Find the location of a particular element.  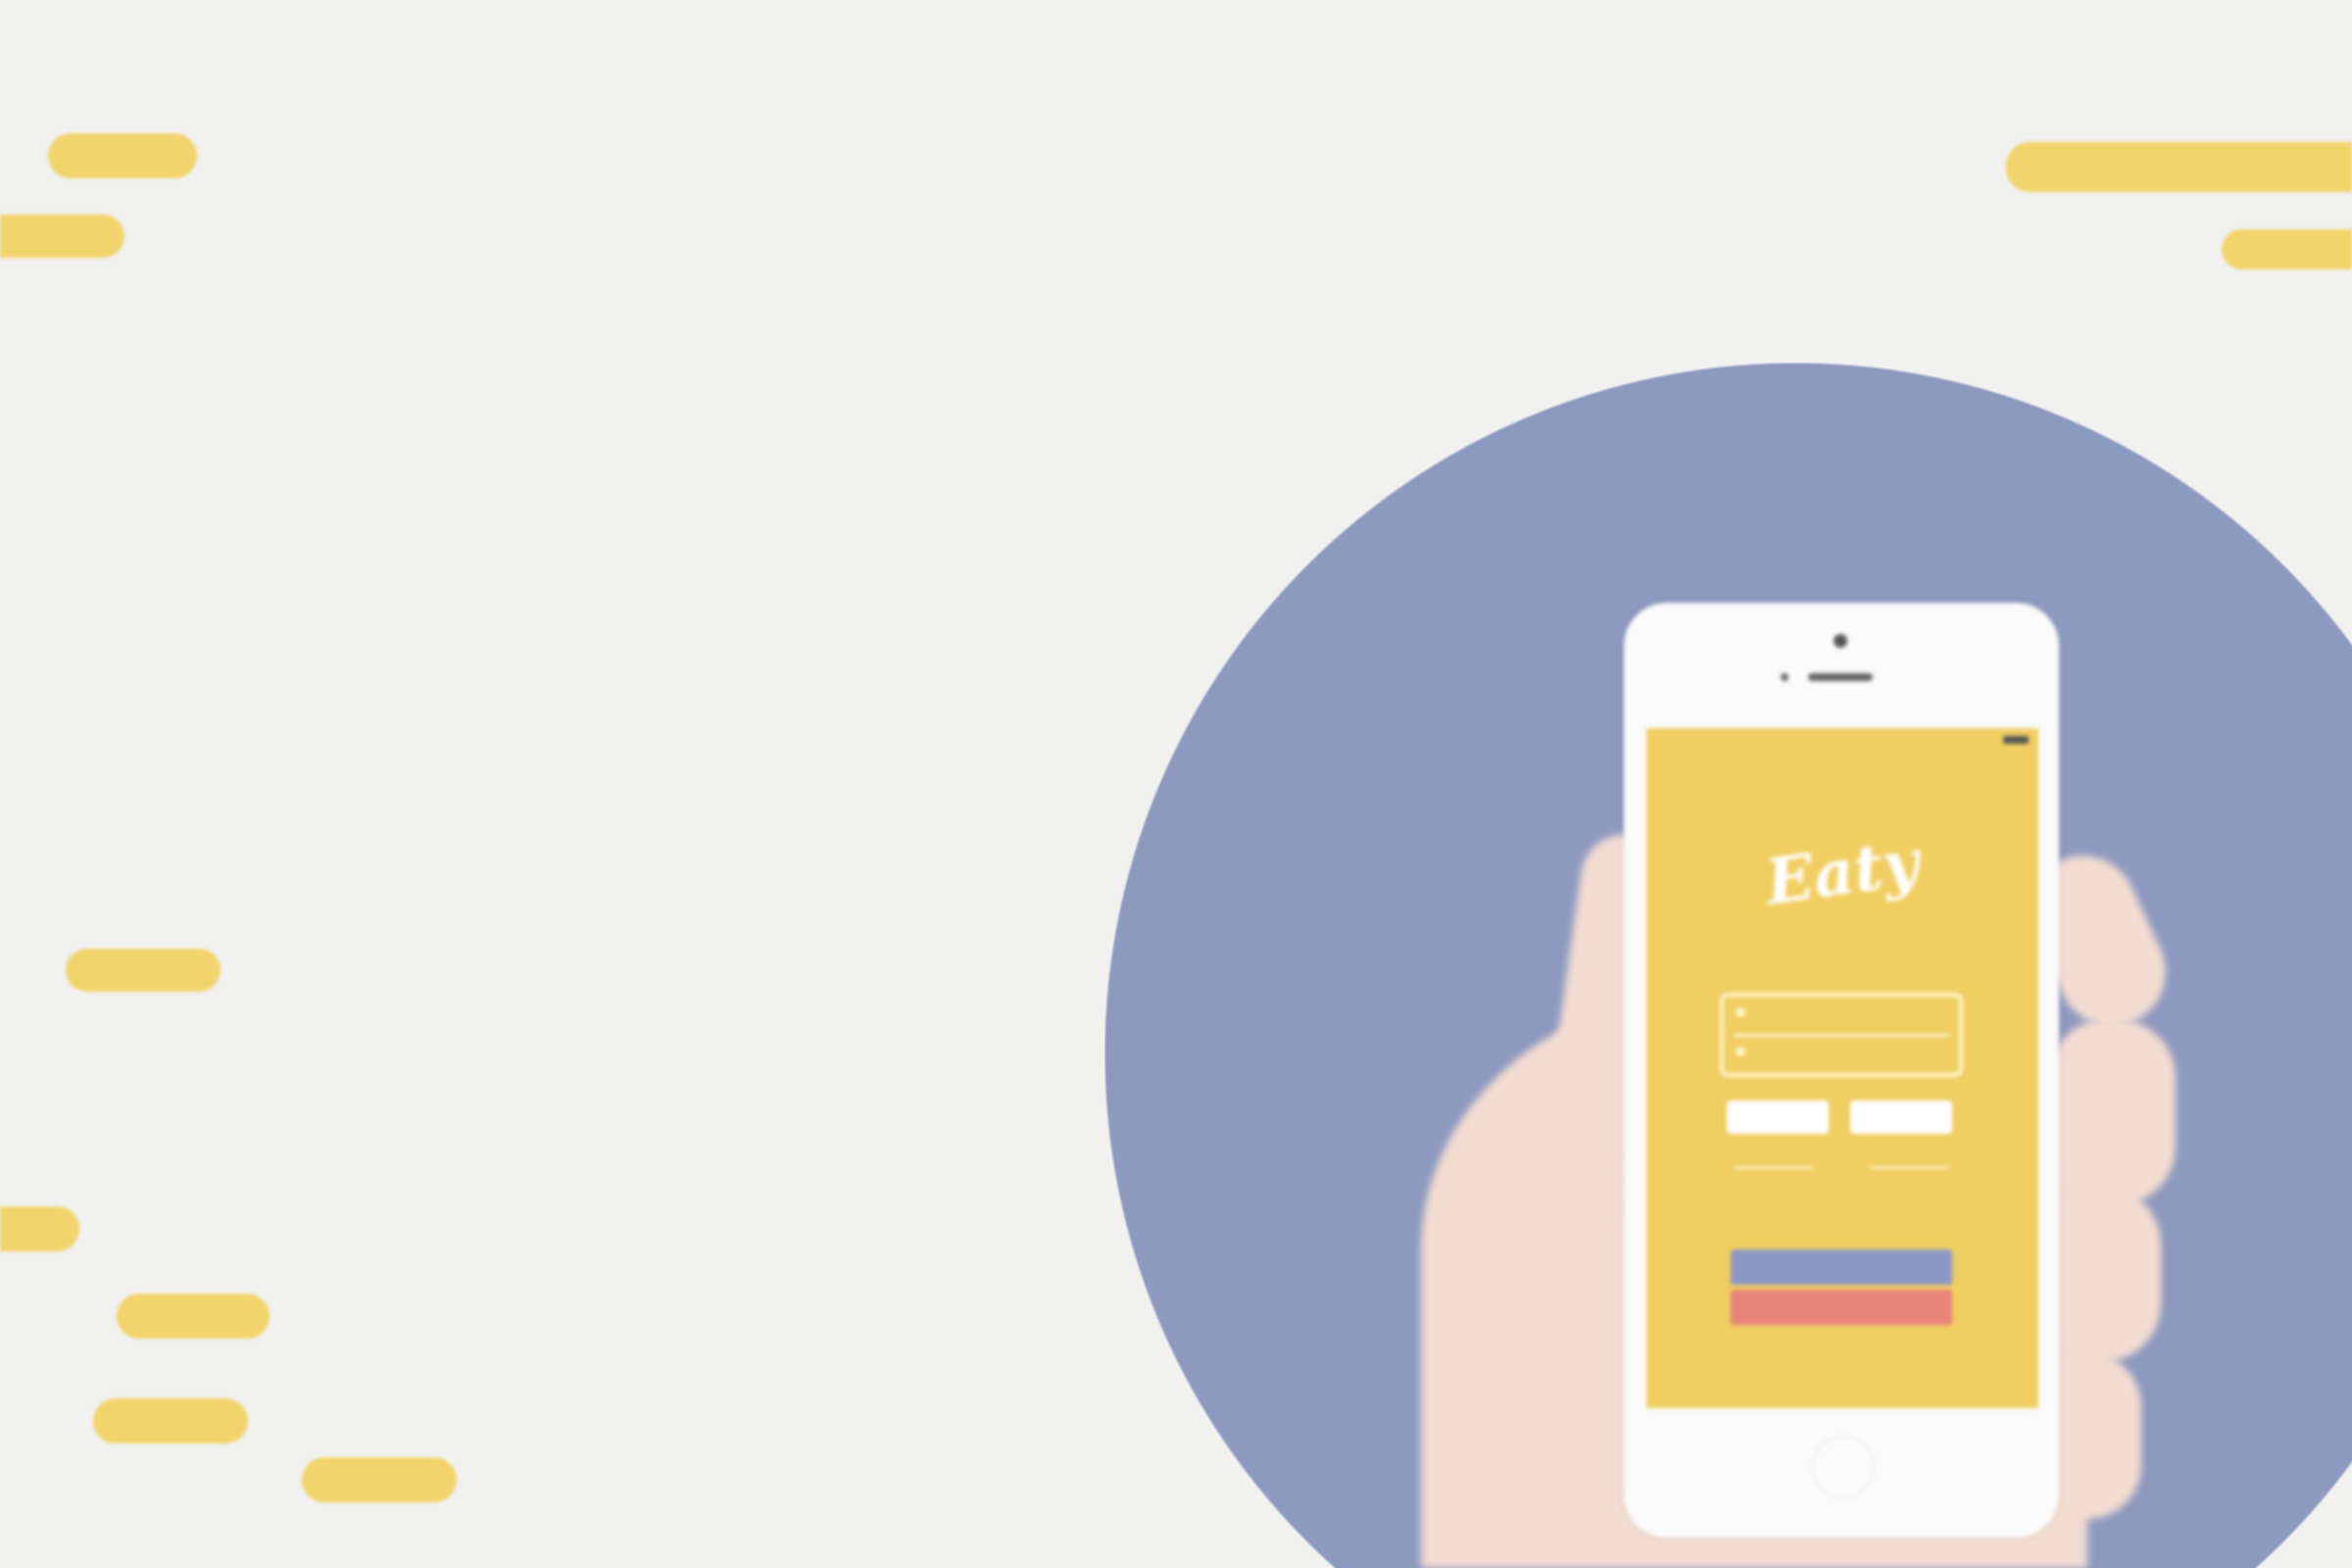

speaker-icon is located at coordinates (1840, 677).